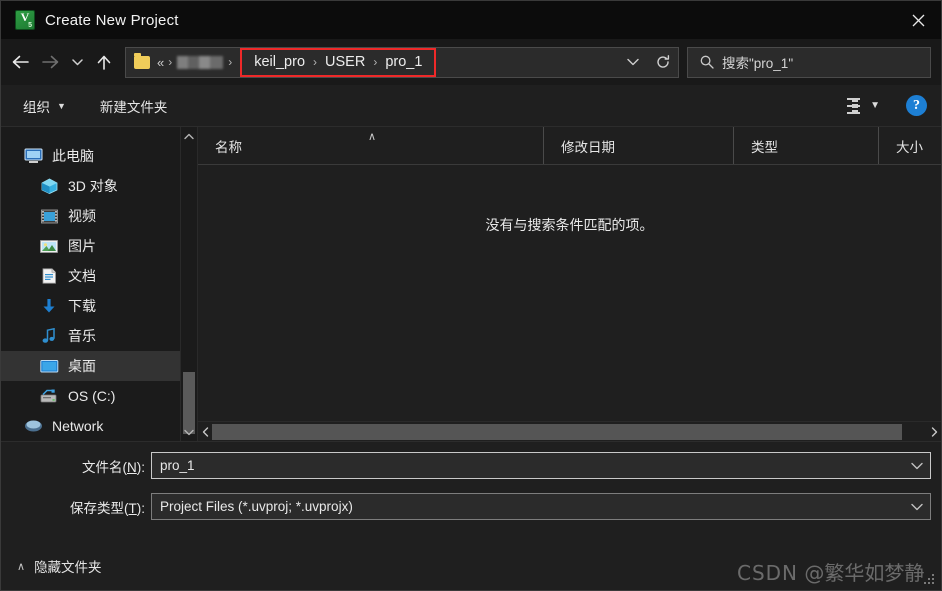 This screenshot has height=591, width=942. I want to click on column-label: 类型, so click(764, 147).